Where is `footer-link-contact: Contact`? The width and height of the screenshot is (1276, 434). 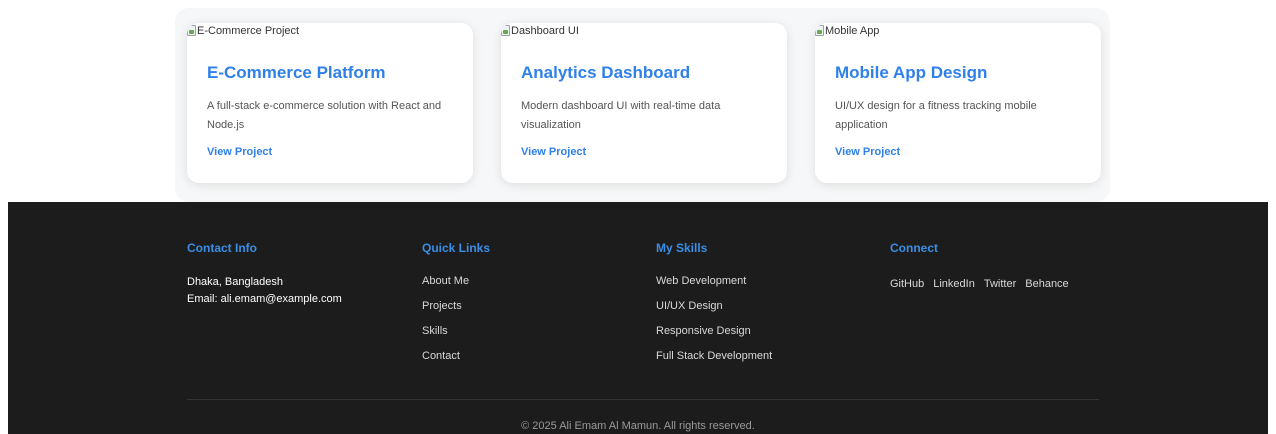
footer-link-contact: Contact is located at coordinates (456, 361).